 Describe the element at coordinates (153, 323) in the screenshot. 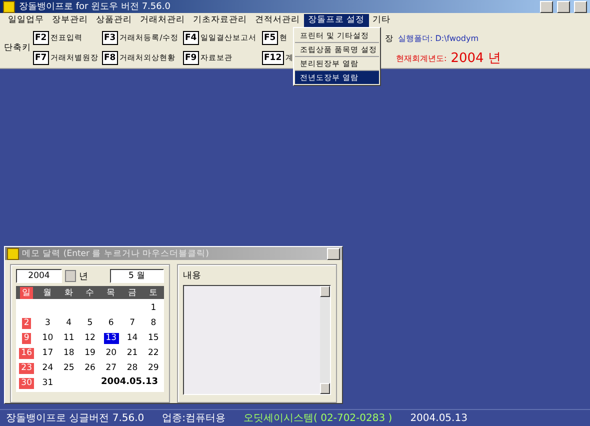

I see `calendar-day: 8` at that location.